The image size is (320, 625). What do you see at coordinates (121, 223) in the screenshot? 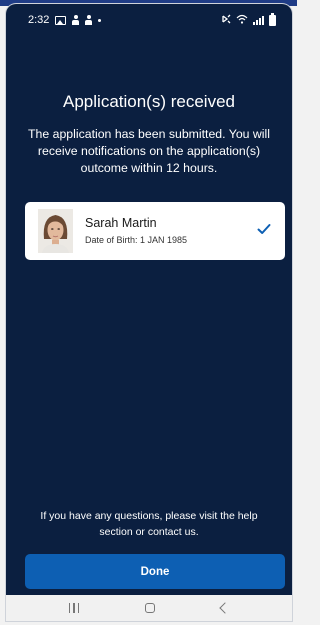
I see `applicant-name: Sarah Martin` at bounding box center [121, 223].